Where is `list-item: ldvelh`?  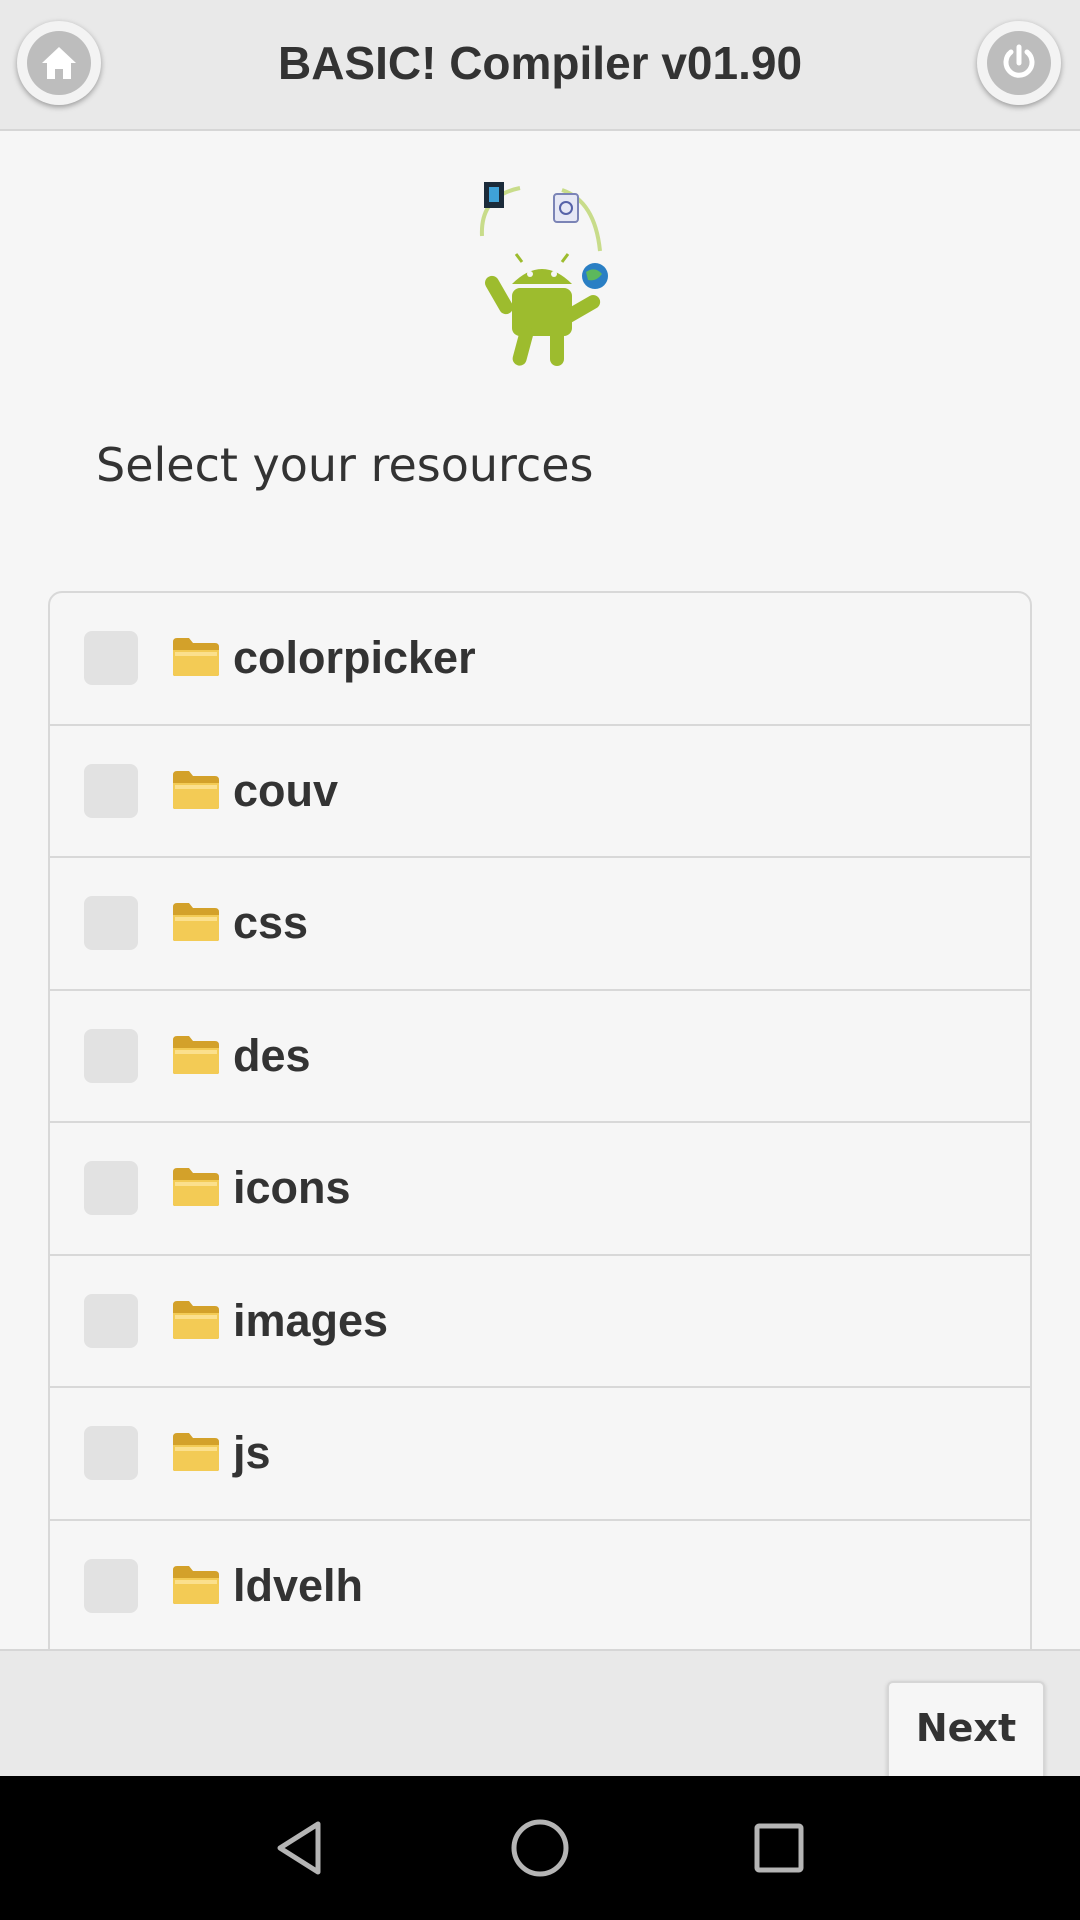 list-item: ldvelh is located at coordinates (540, 1585).